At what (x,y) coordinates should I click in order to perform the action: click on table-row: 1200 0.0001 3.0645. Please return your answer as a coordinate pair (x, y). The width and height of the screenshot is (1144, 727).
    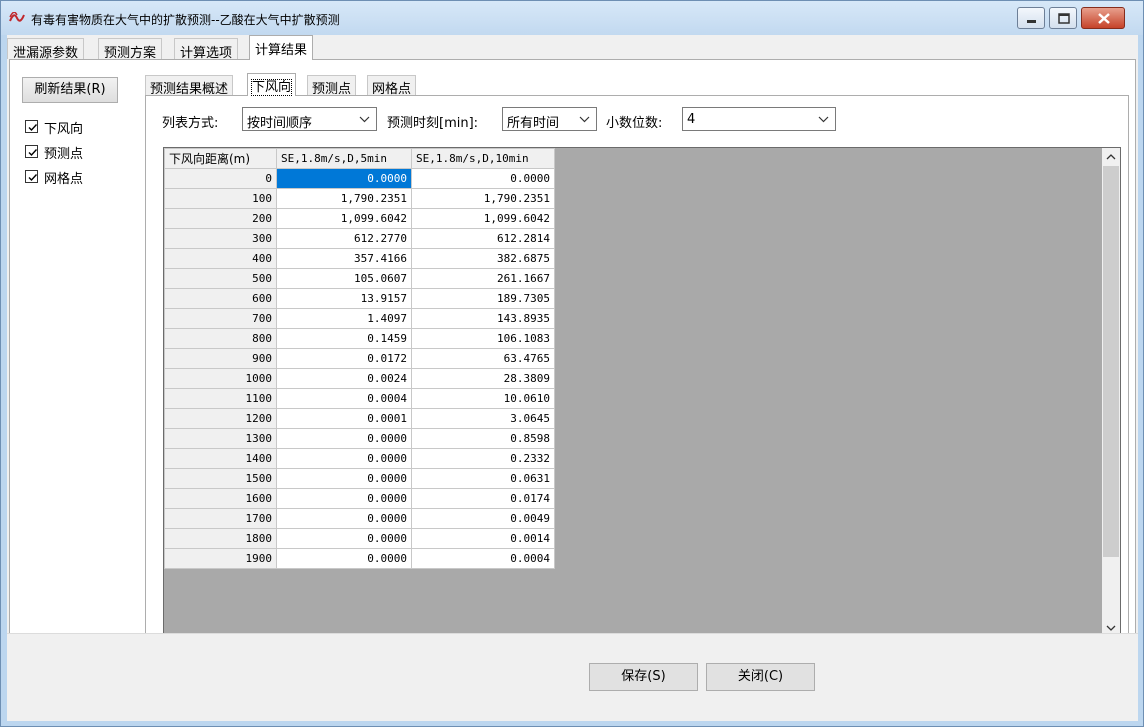
    Looking at the image, I should click on (359, 418).